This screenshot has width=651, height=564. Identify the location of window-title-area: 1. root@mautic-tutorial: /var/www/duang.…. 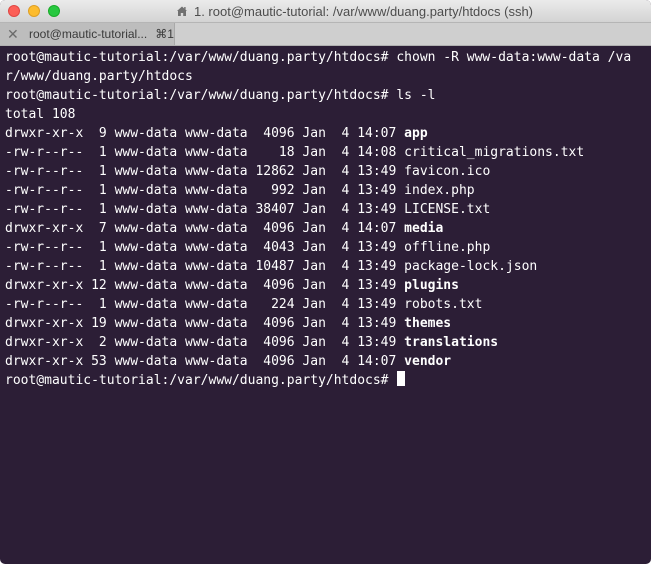
(325, 11).